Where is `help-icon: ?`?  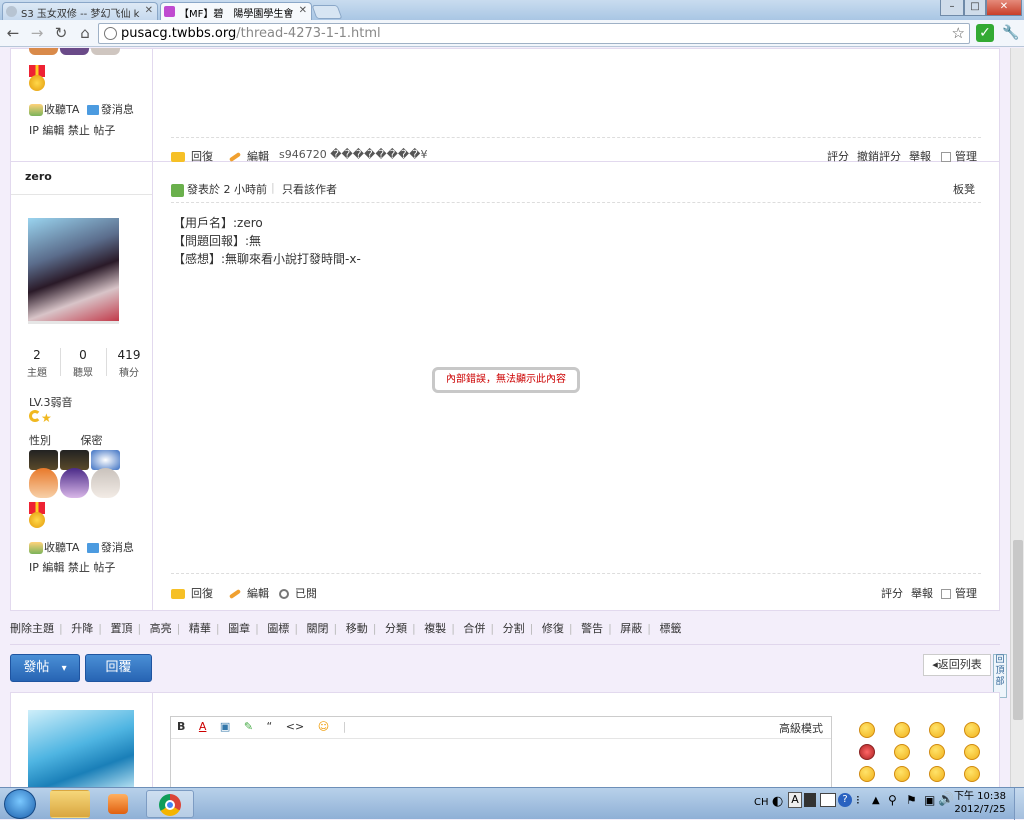
help-icon: ? is located at coordinates (845, 800).